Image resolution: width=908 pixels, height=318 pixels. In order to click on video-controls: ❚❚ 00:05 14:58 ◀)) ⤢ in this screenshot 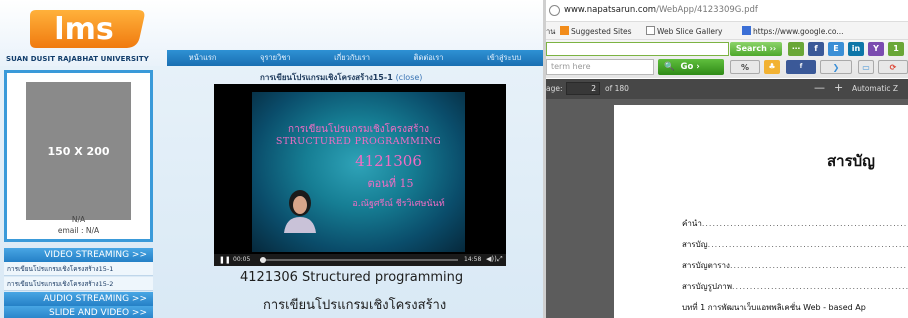, I will do `click(360, 260)`.